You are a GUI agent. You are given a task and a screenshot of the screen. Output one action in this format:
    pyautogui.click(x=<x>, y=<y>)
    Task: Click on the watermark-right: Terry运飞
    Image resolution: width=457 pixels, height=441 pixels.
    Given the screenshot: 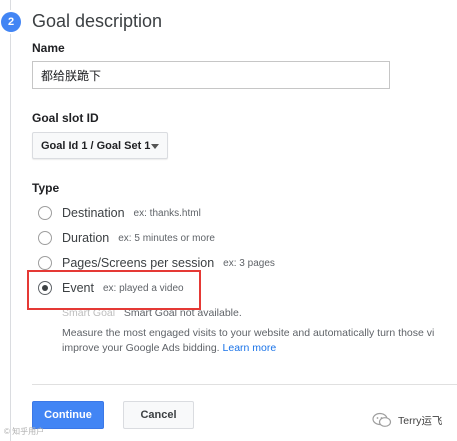 What is the action you would take?
    pyautogui.click(x=407, y=420)
    